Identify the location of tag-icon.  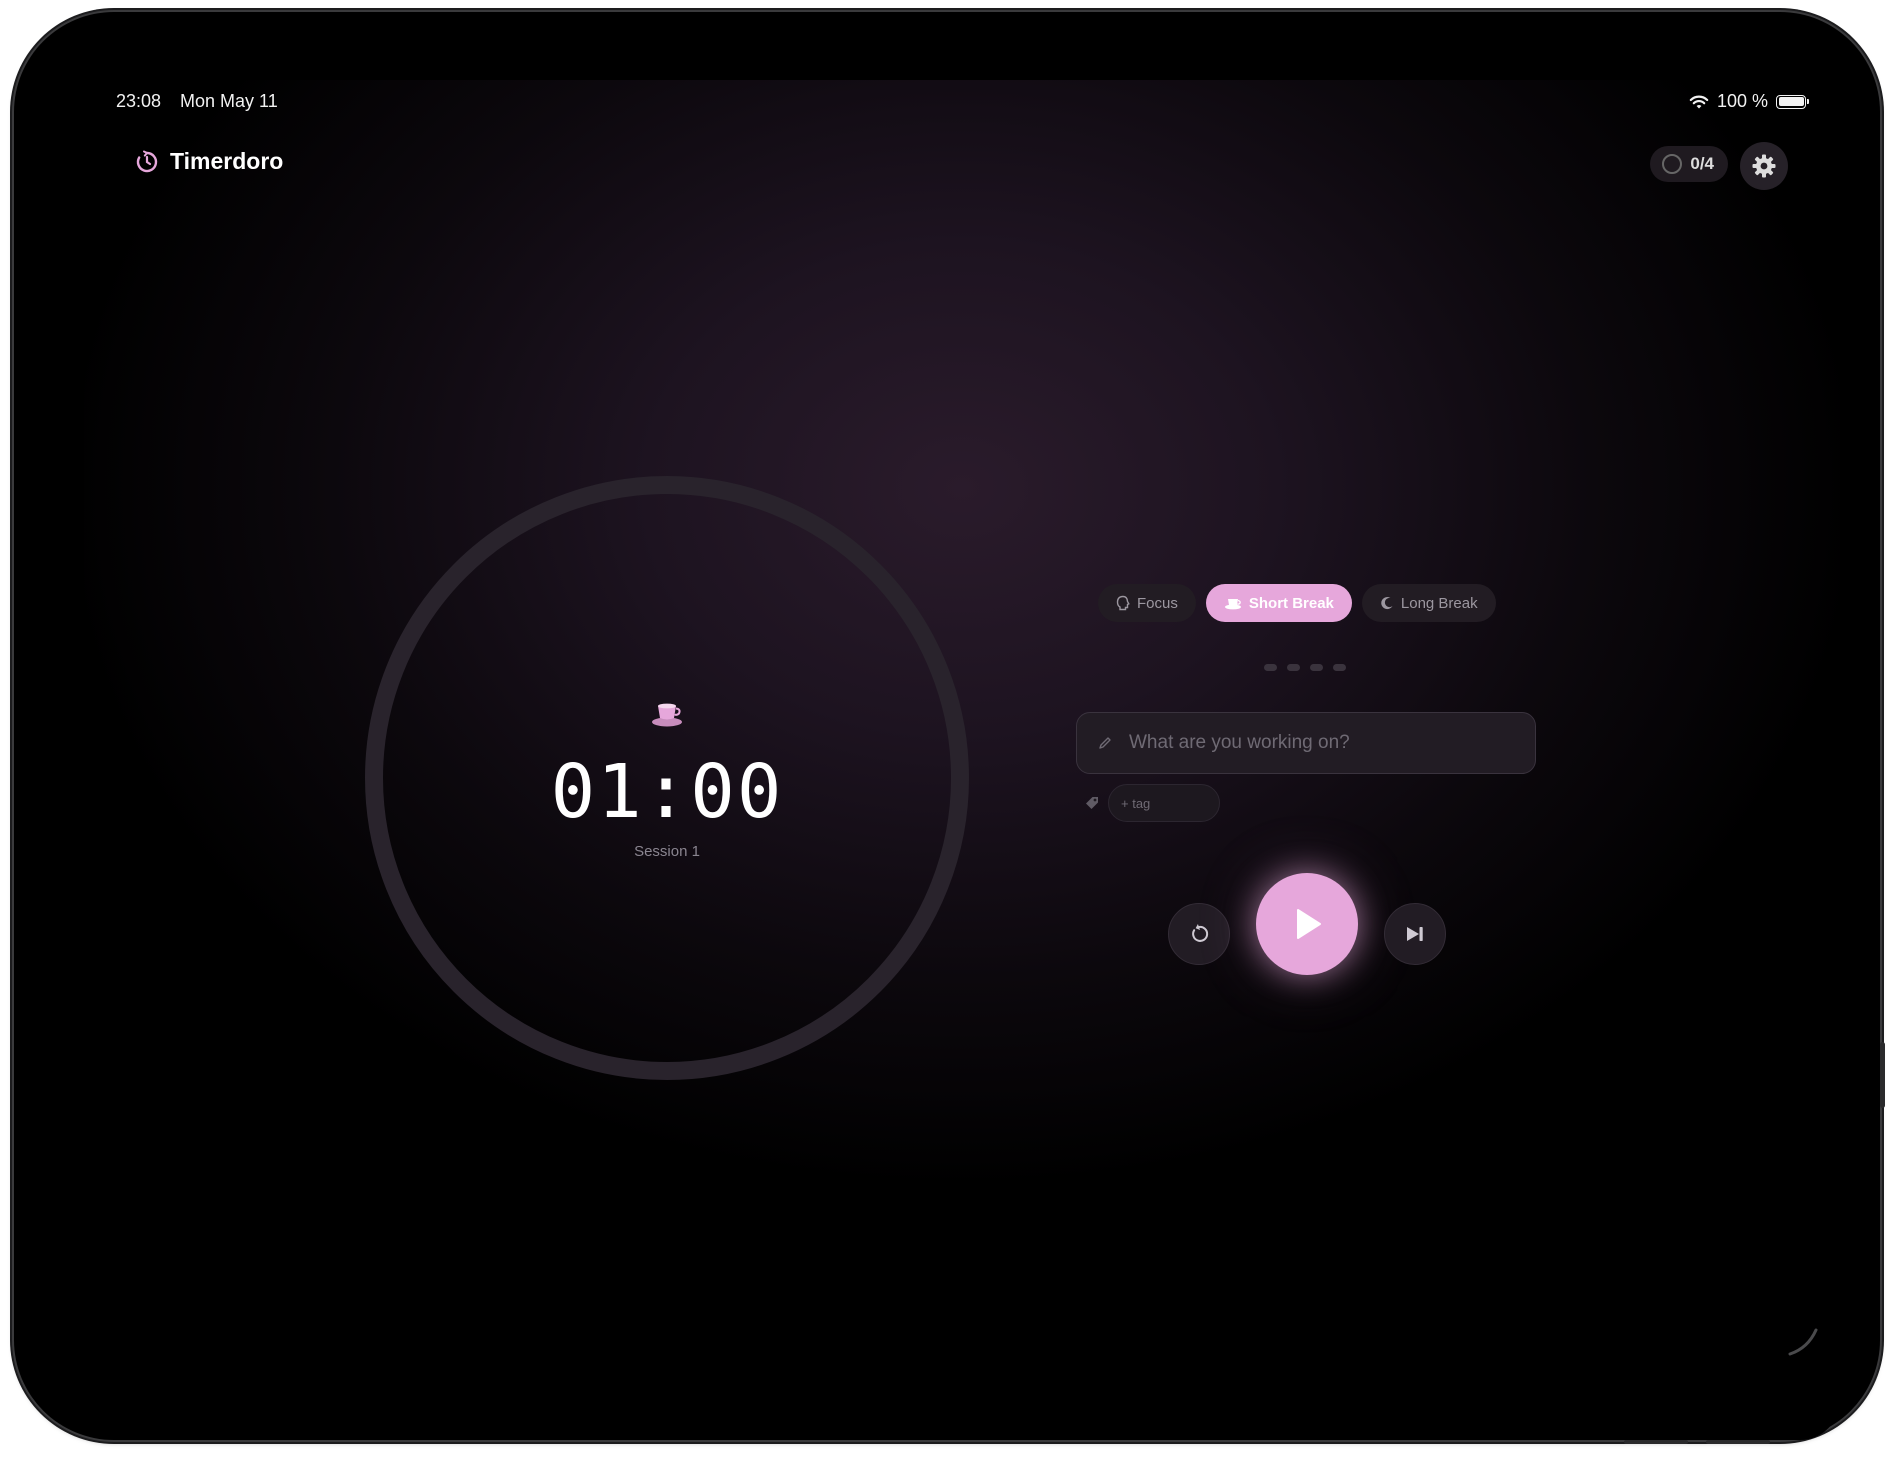
(1092, 803).